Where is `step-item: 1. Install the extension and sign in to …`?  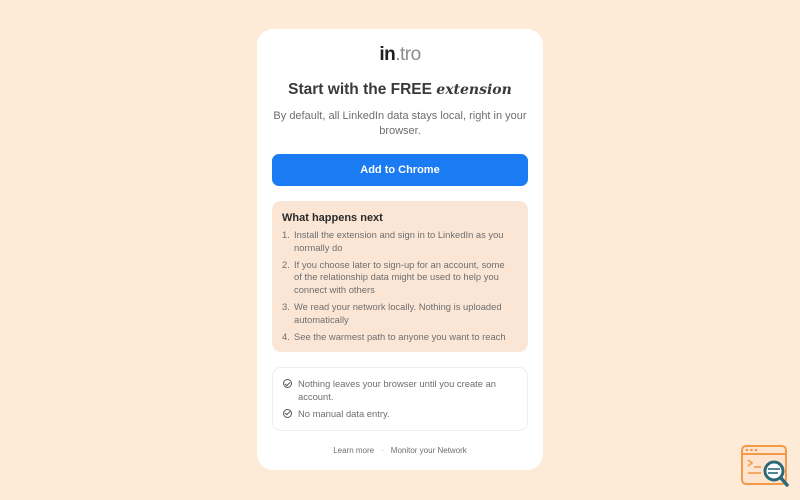 step-item: 1. Install the extension and sign in to … is located at coordinates (400, 242).